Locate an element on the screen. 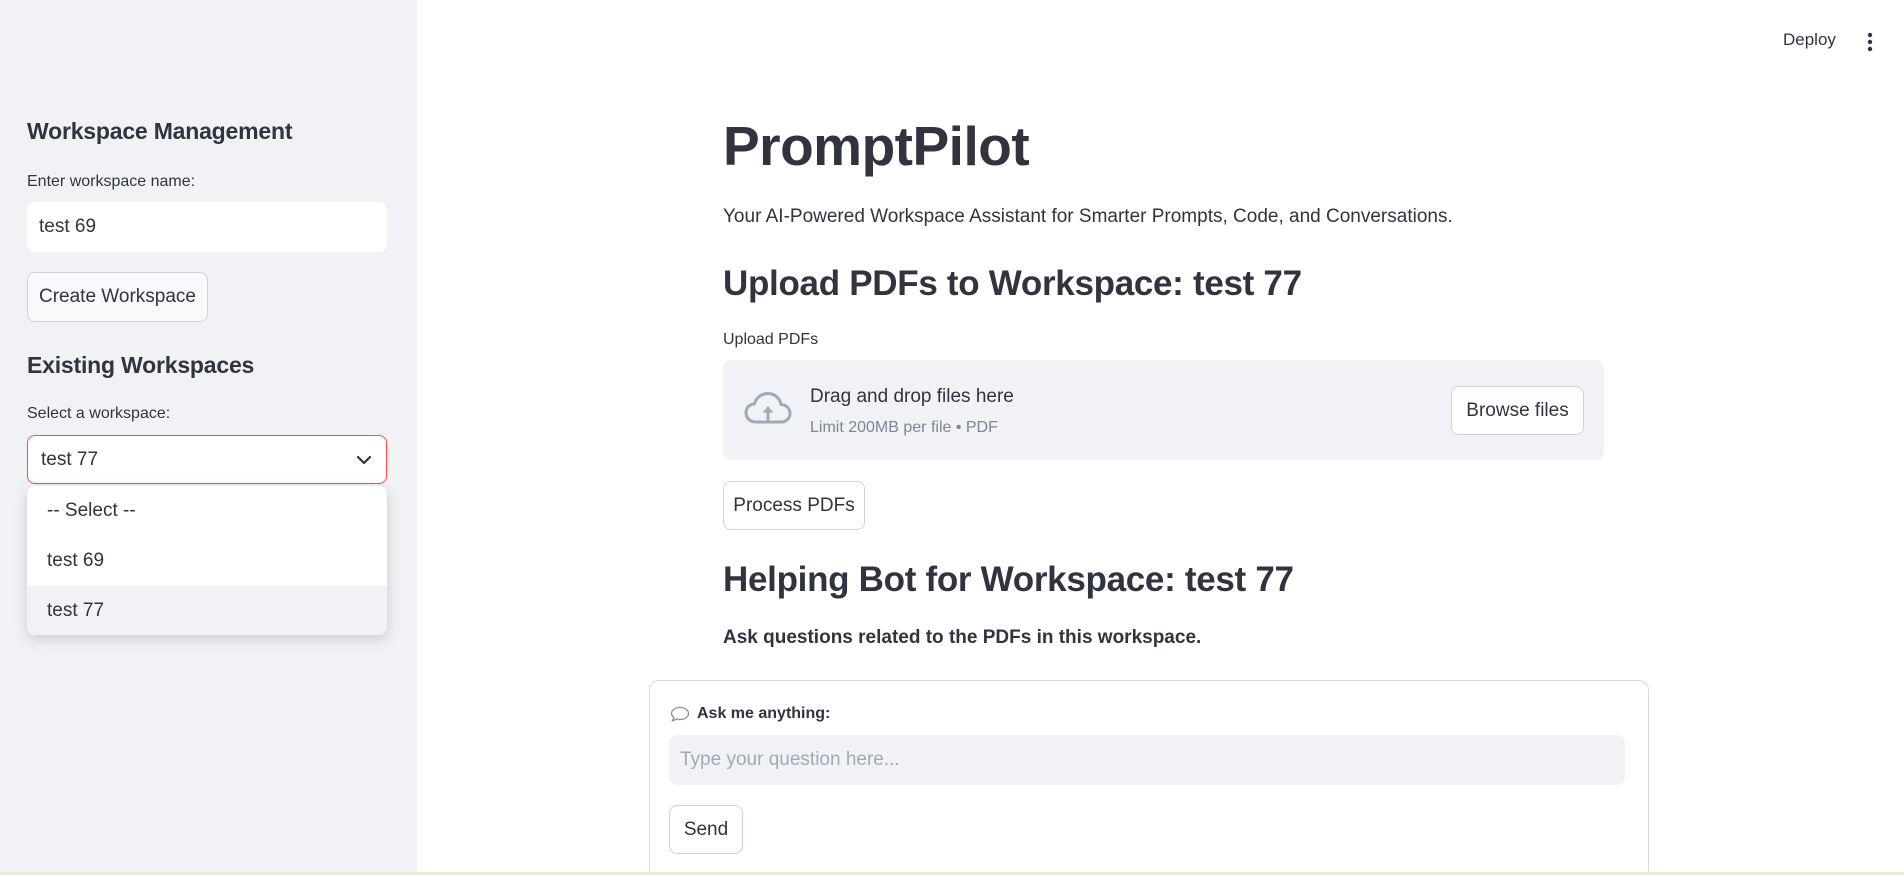 This screenshot has height=875, width=1904. deploy-button: Deploy is located at coordinates (1809, 40).